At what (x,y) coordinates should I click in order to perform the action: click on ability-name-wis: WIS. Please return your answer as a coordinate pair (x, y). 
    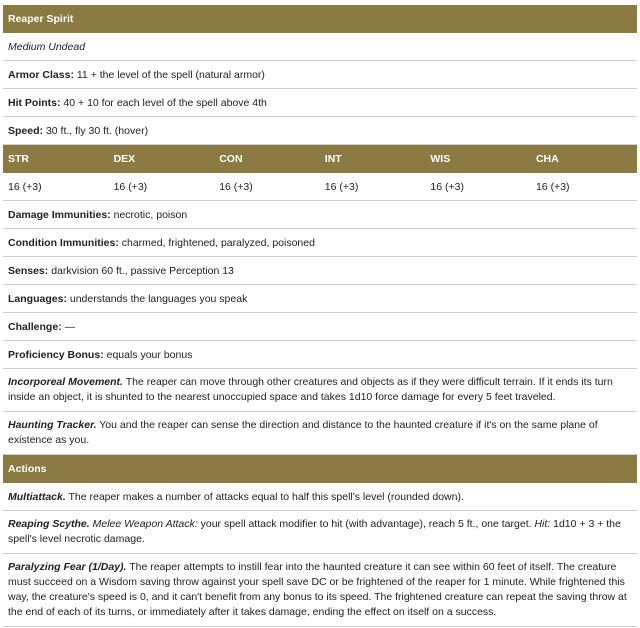
    Looking at the image, I should click on (440, 159).